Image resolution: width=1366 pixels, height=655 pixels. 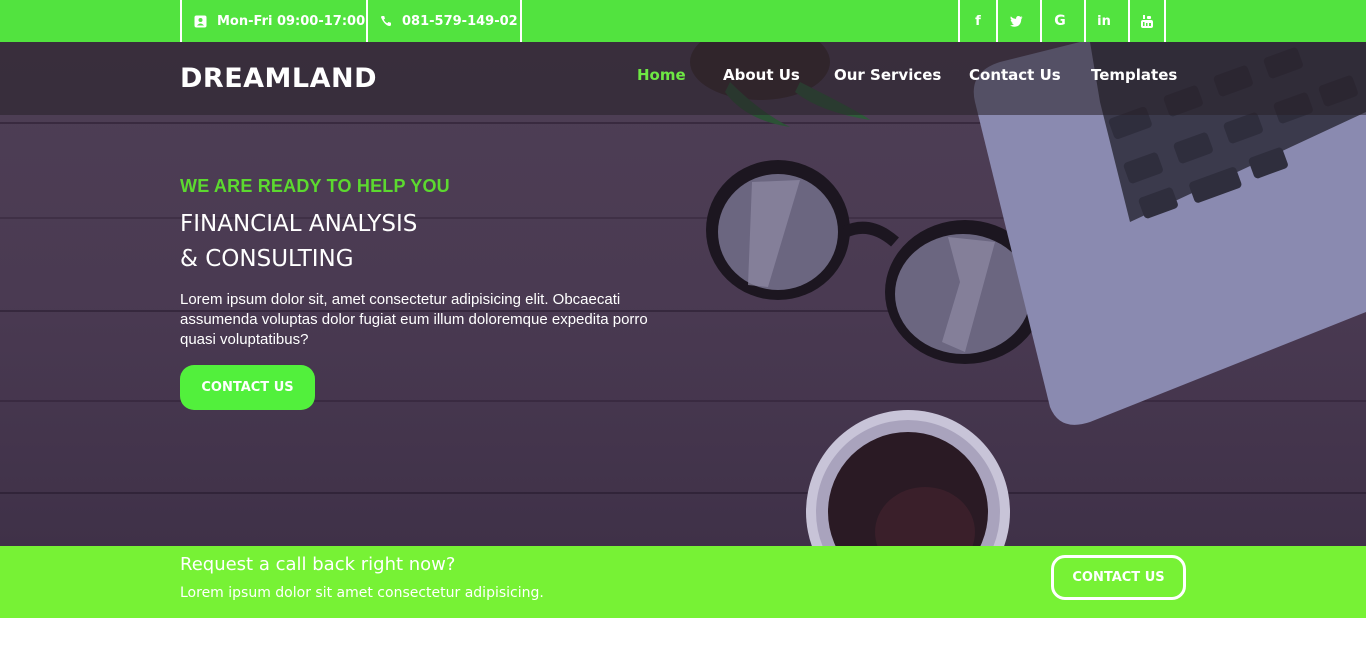 What do you see at coordinates (1015, 75) in the screenshot?
I see `nav-contact-us: Contact Us` at bounding box center [1015, 75].